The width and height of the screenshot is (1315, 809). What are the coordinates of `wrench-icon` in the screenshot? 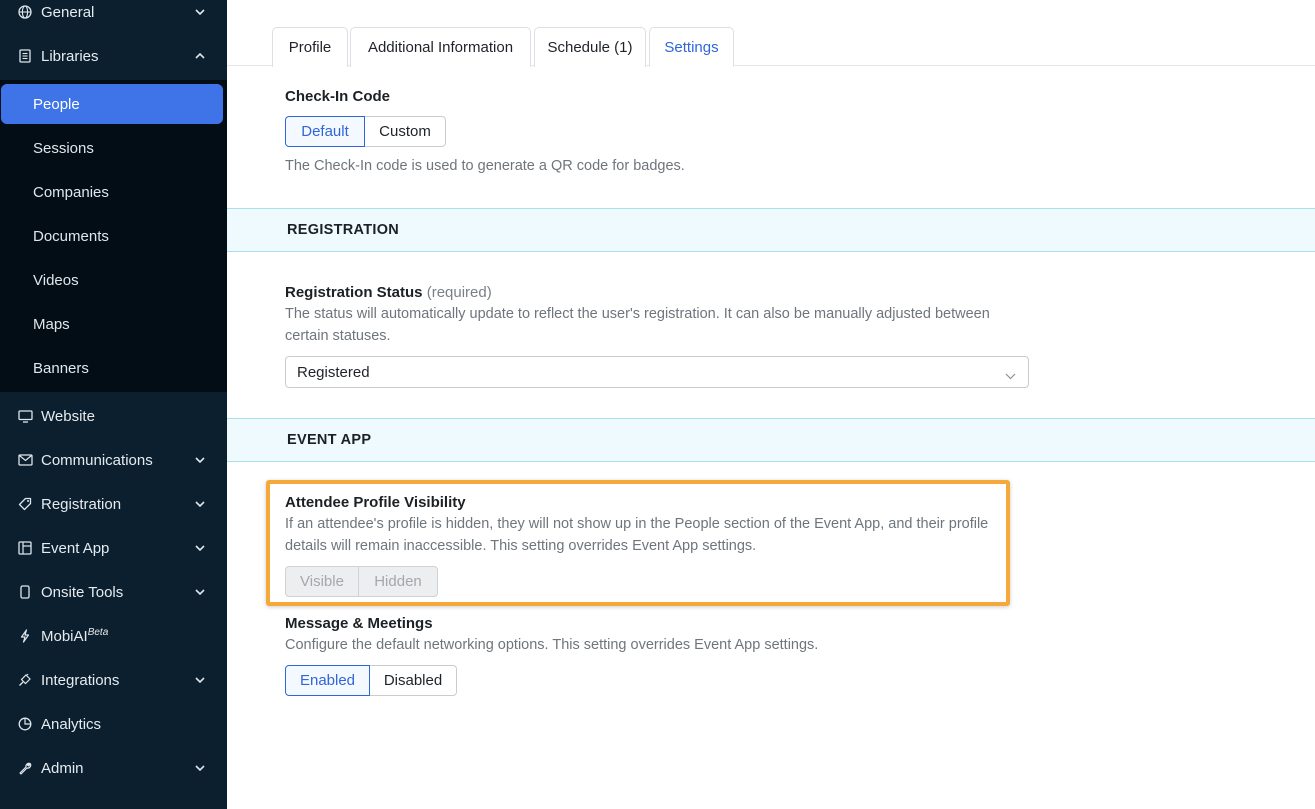 It's located at (25, 768).